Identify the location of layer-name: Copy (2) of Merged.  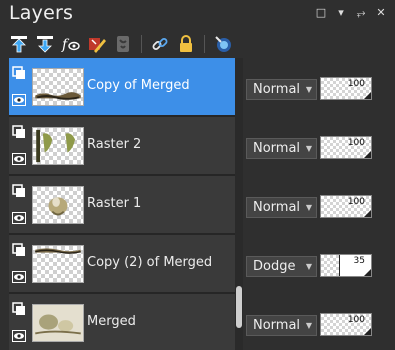
(149, 262).